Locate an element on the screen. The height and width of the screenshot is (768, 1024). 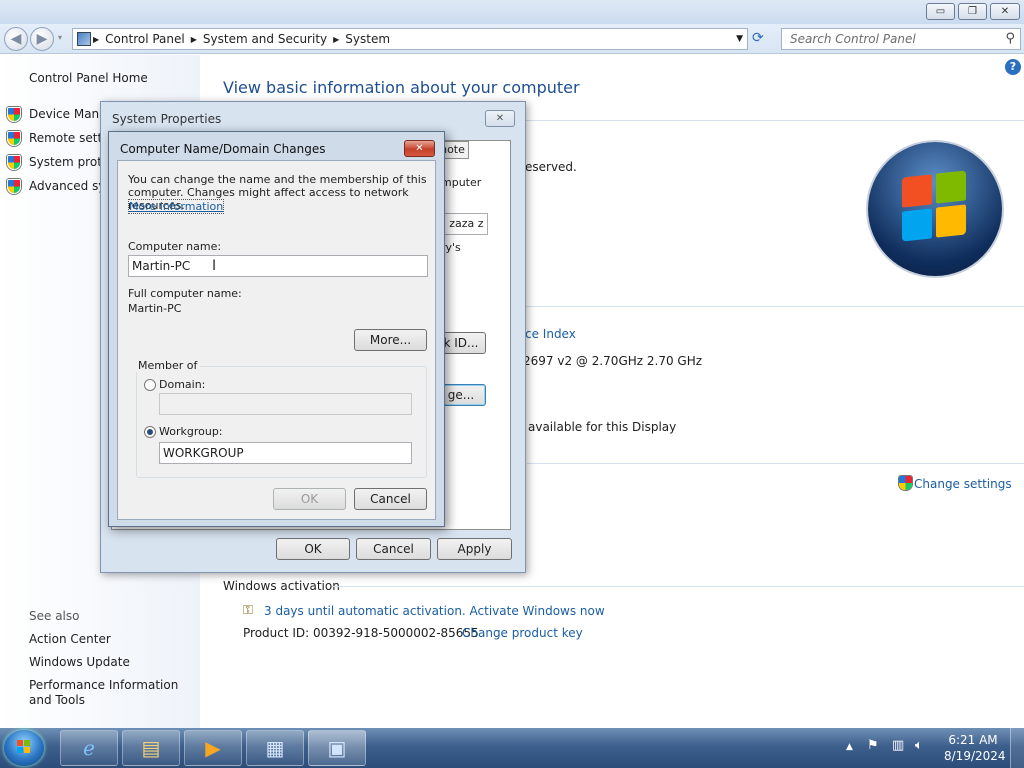
address-dropdown-icon: ▼ is located at coordinates (741, 39).